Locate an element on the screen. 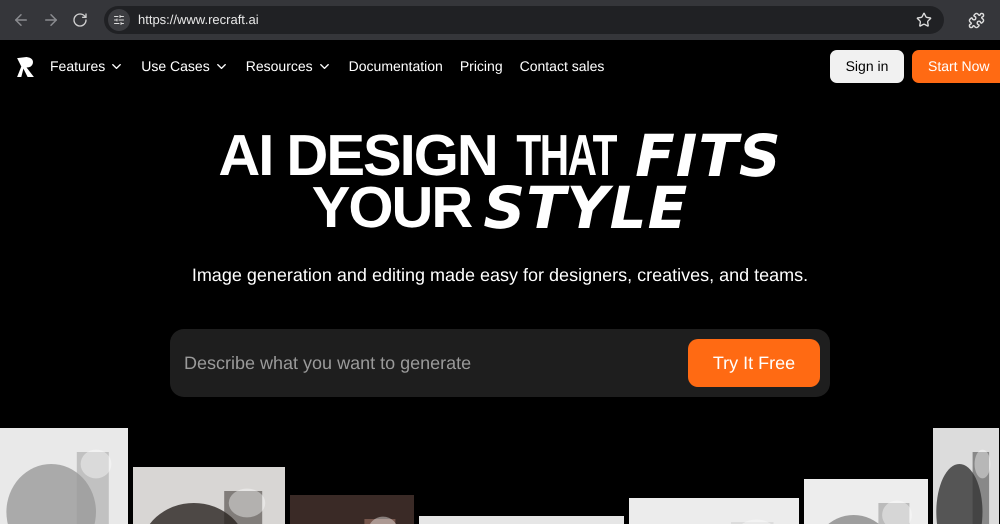 The image size is (1000, 524). nav-link: Features is located at coordinates (87, 66).